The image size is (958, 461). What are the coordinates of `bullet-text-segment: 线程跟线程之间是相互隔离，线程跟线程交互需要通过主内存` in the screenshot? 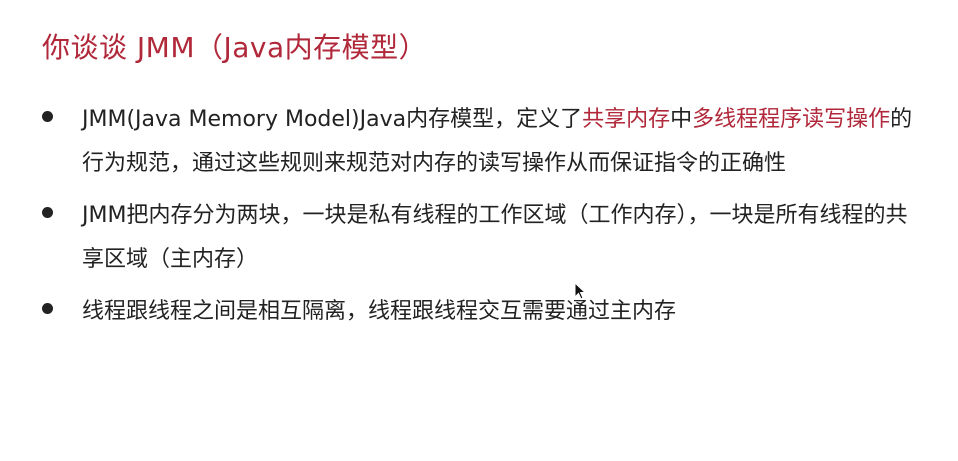 It's located at (379, 311).